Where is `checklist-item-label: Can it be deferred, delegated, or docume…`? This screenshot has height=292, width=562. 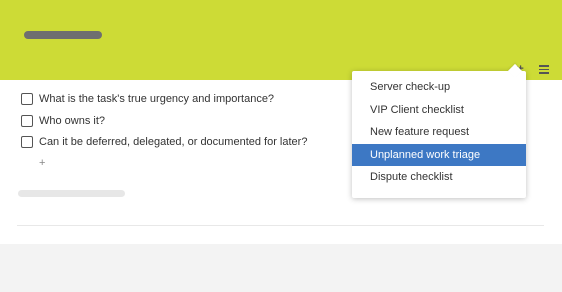 checklist-item-label: Can it be deferred, delegated, or docume… is located at coordinates (173, 142).